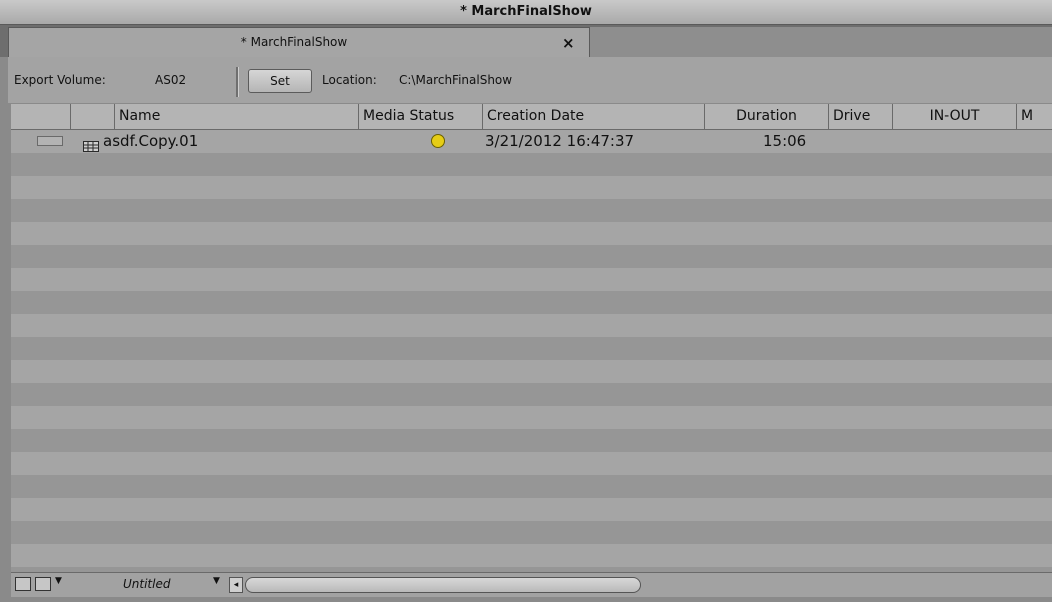  What do you see at coordinates (216, 581) in the screenshot?
I see `bin-view-dropdown-icon: ▼` at bounding box center [216, 581].